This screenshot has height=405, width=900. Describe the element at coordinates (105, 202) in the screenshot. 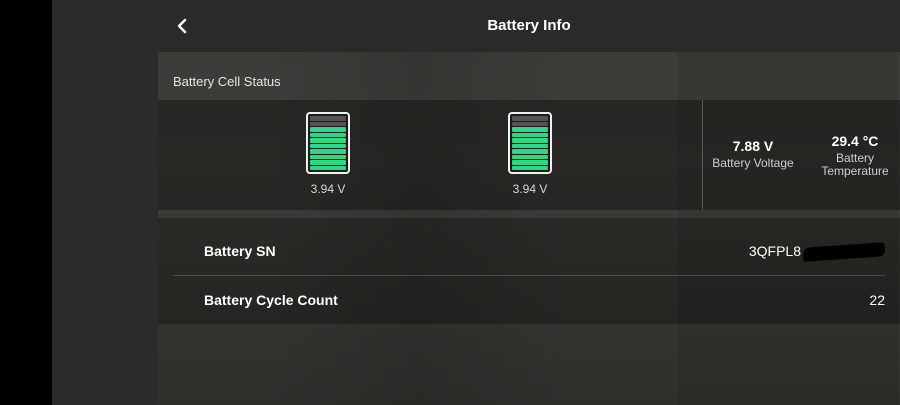

I see `left-panel` at that location.